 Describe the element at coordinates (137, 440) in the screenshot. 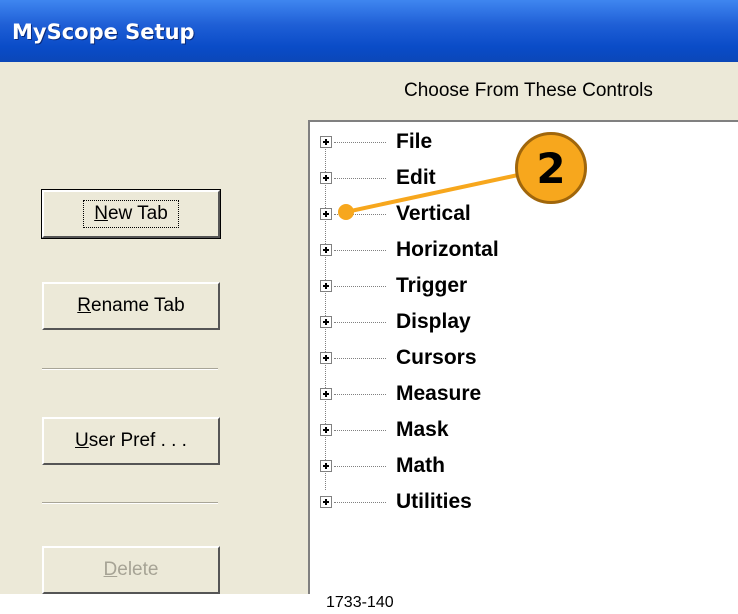

I see `user-pref-label-rest: ser Pref . . .` at that location.